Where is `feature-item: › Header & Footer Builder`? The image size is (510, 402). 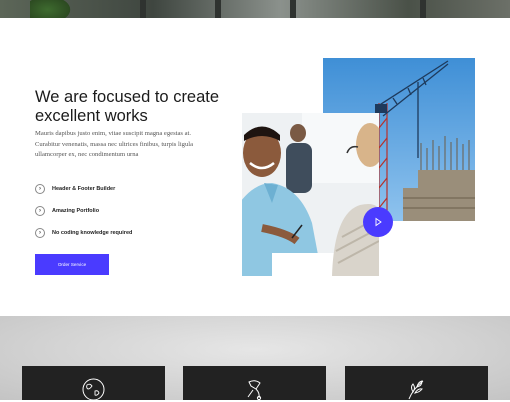
feature-item: › Header & Footer Builder is located at coordinates (83, 189).